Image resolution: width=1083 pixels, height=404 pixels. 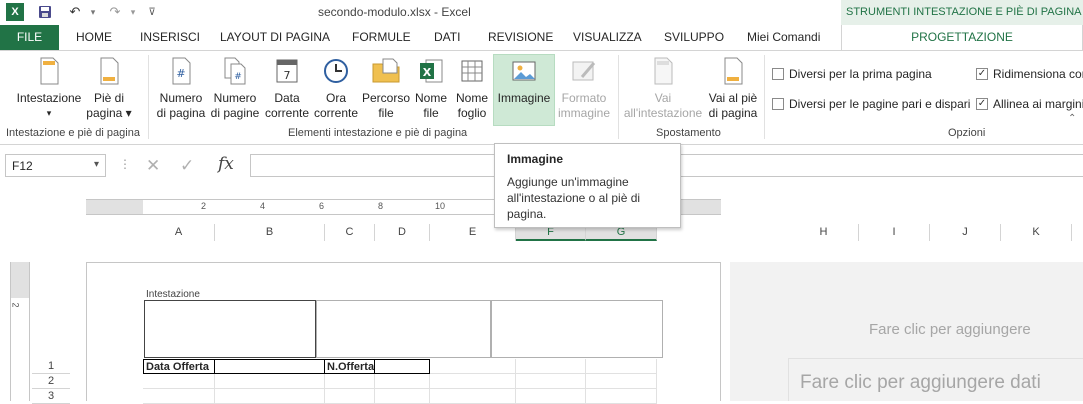 What do you see at coordinates (402, 232) in the screenshot?
I see `column-header-d: D` at bounding box center [402, 232].